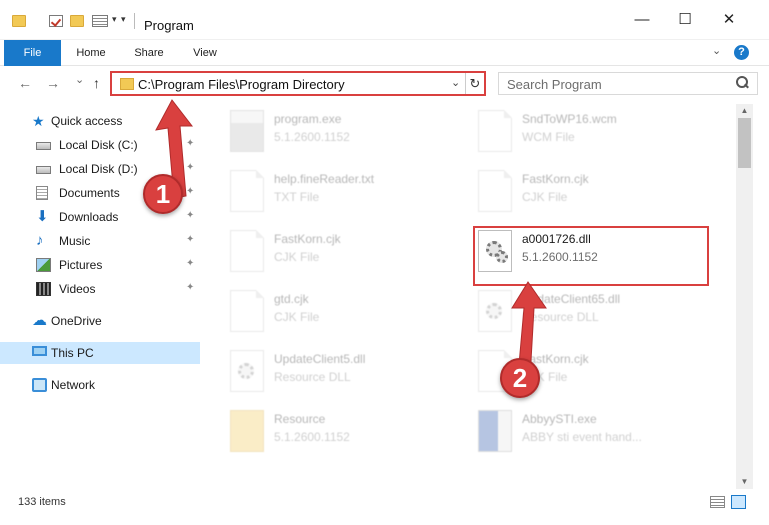  Describe the element at coordinates (744, 111) in the screenshot. I see `scroll-up-icon: ▲` at that location.